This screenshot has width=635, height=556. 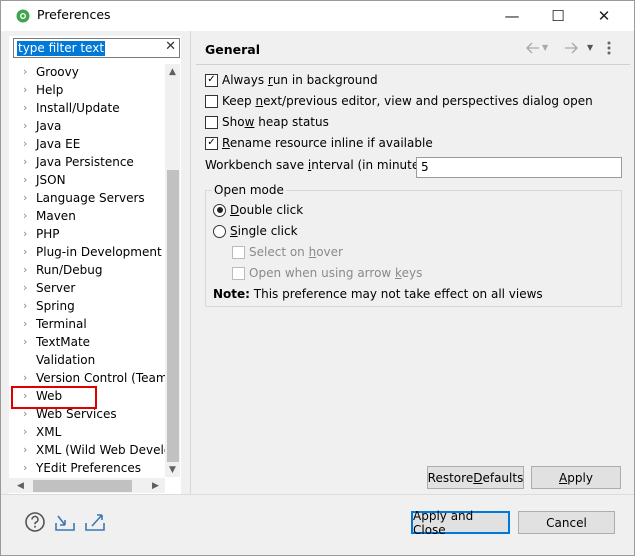 I want to click on tree-item-terminal: › Terminal, so click(x=55, y=324).